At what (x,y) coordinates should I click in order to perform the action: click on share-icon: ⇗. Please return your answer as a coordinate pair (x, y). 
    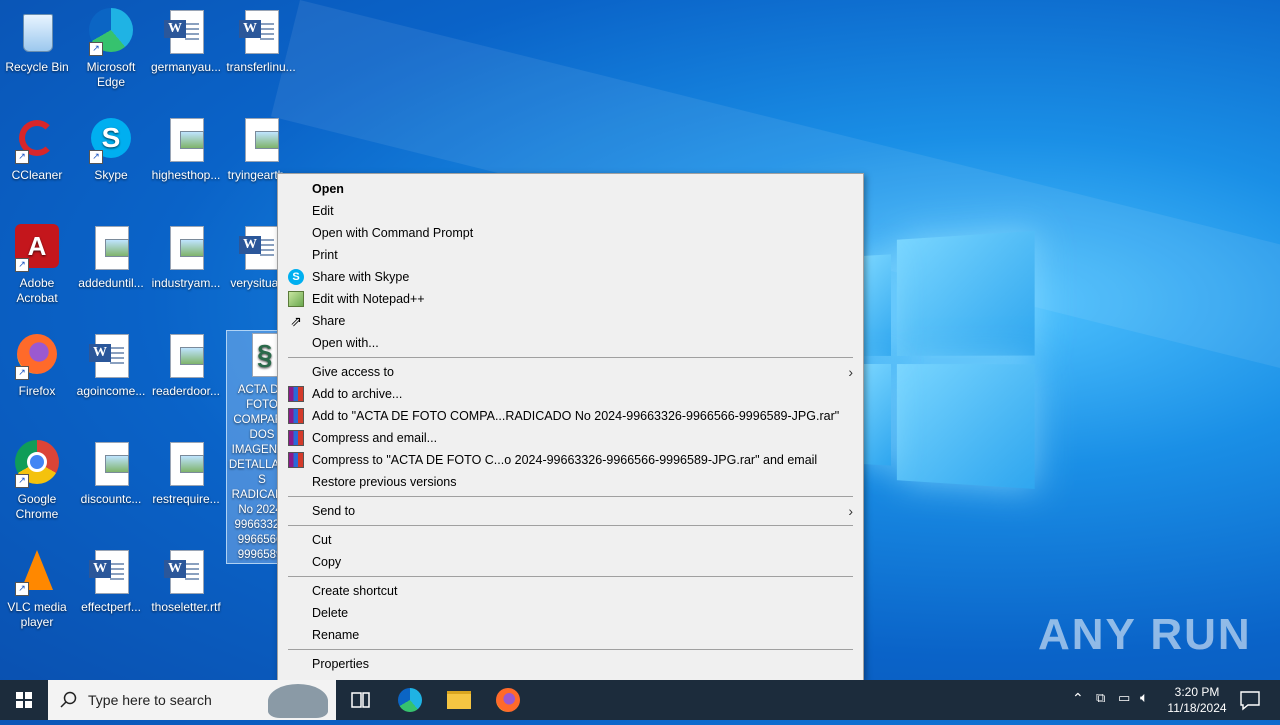
    Looking at the image, I should click on (296, 321).